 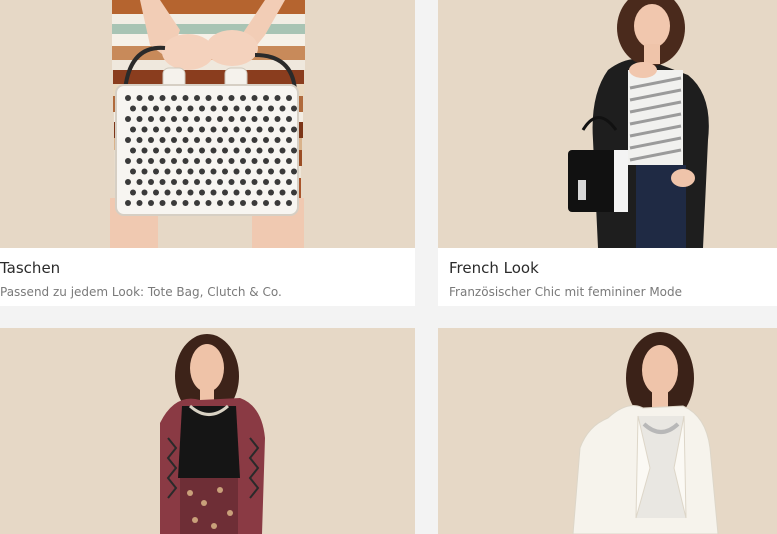 I want to click on category-title: French Look, so click(x=494, y=268).